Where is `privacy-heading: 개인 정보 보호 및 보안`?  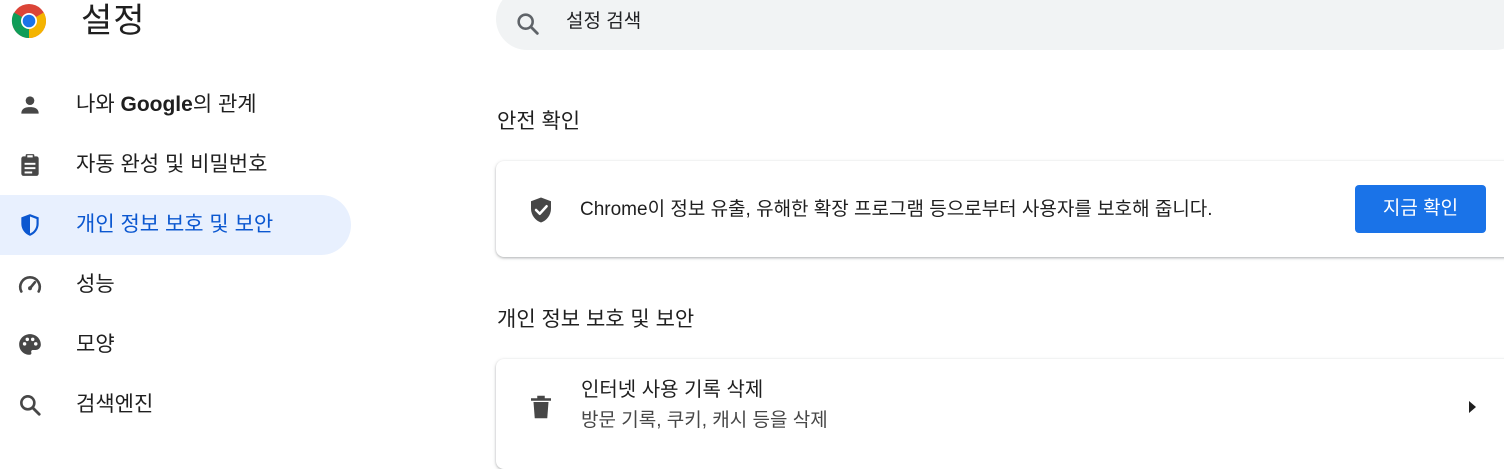 privacy-heading: 개인 정보 보호 및 보안 is located at coordinates (596, 319).